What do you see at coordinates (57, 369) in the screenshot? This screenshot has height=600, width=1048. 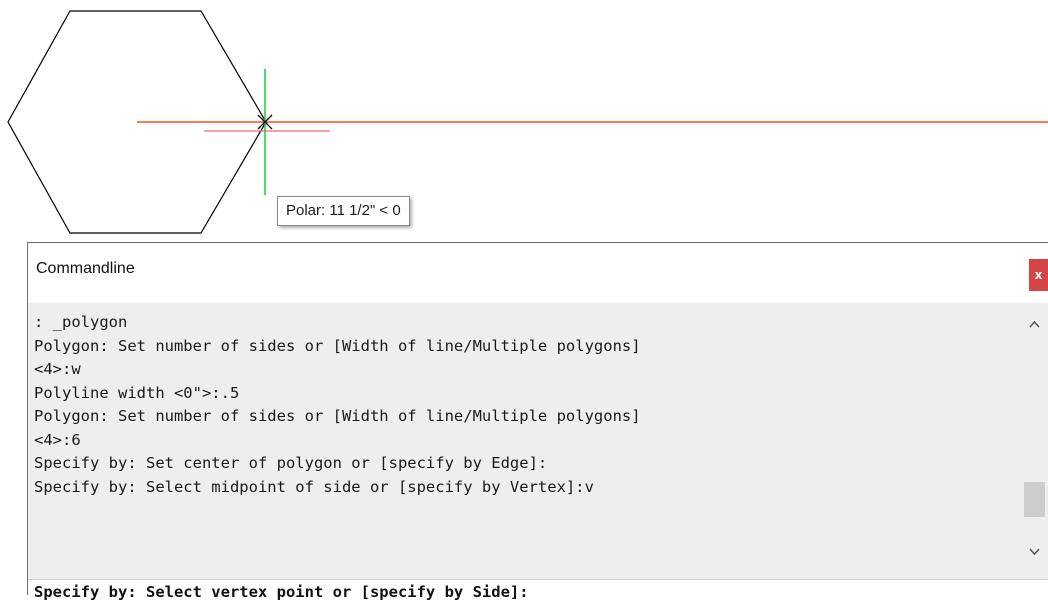 I see `history-line: <4>:w` at bounding box center [57, 369].